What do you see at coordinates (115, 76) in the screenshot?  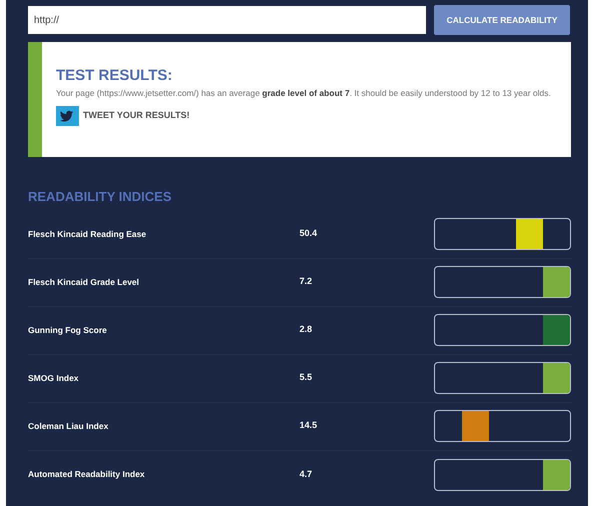 I see `results-title: TEST RESULTS:` at bounding box center [115, 76].